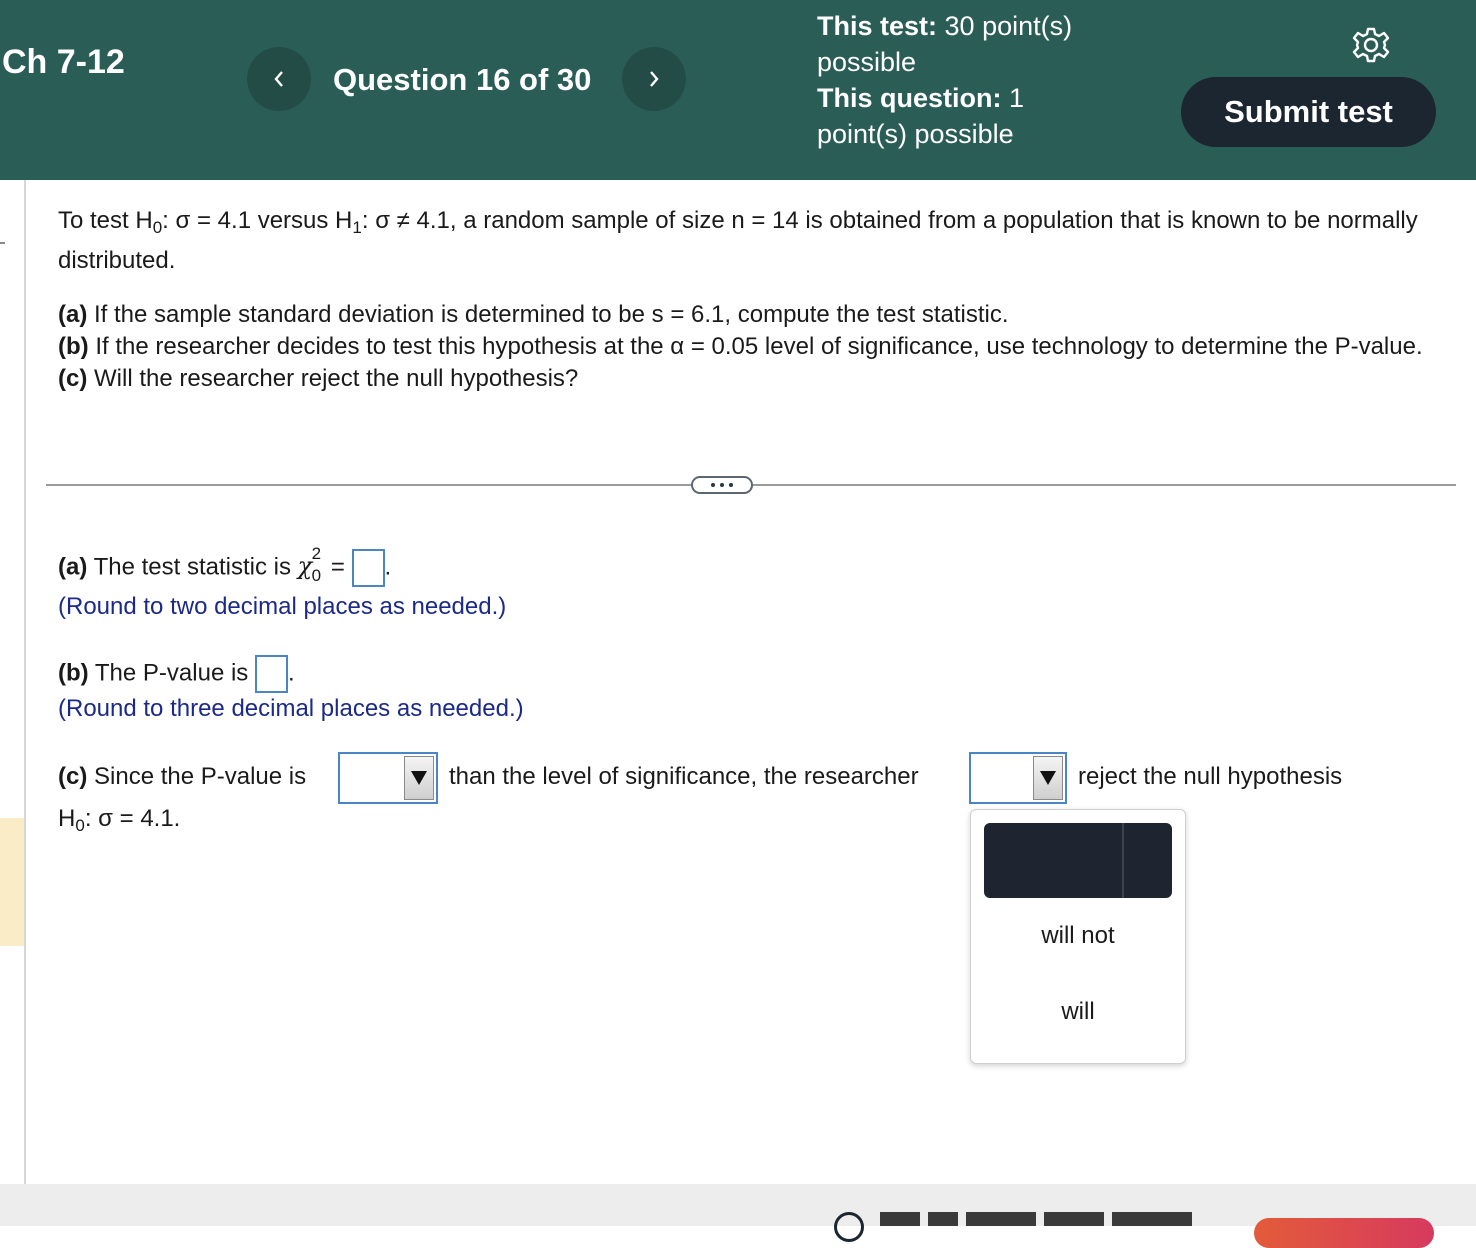 The height and width of the screenshot is (1248, 1476). I want to click on left-panel-mark, so click(2, 243).